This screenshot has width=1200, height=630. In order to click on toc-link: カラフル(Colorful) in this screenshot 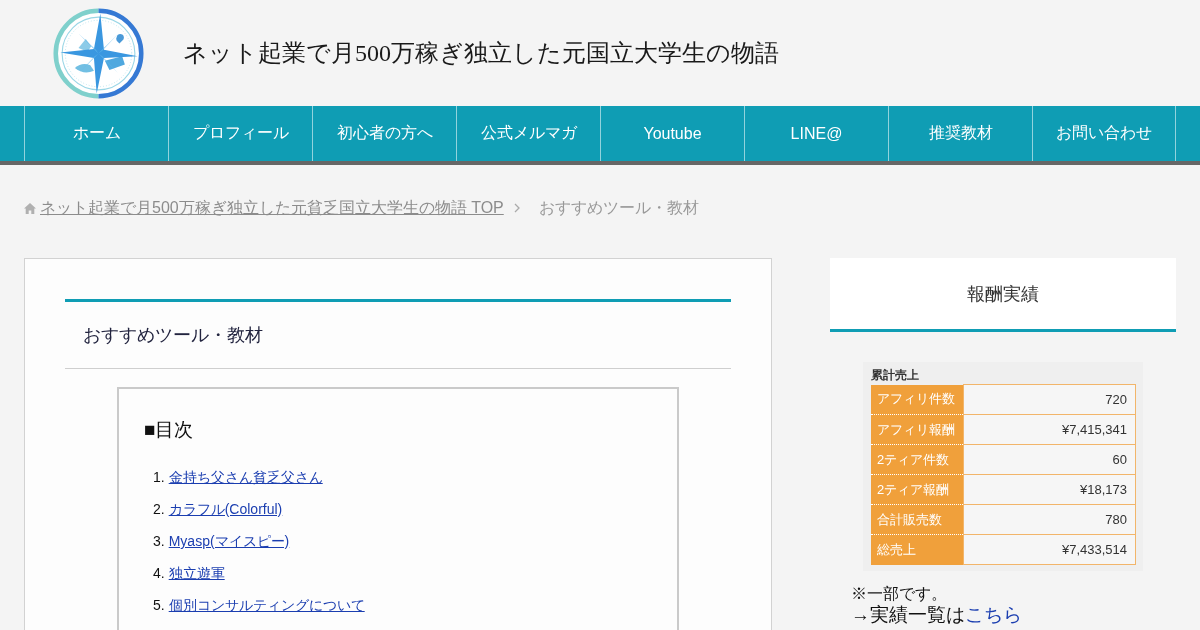, I will do `click(225, 509)`.